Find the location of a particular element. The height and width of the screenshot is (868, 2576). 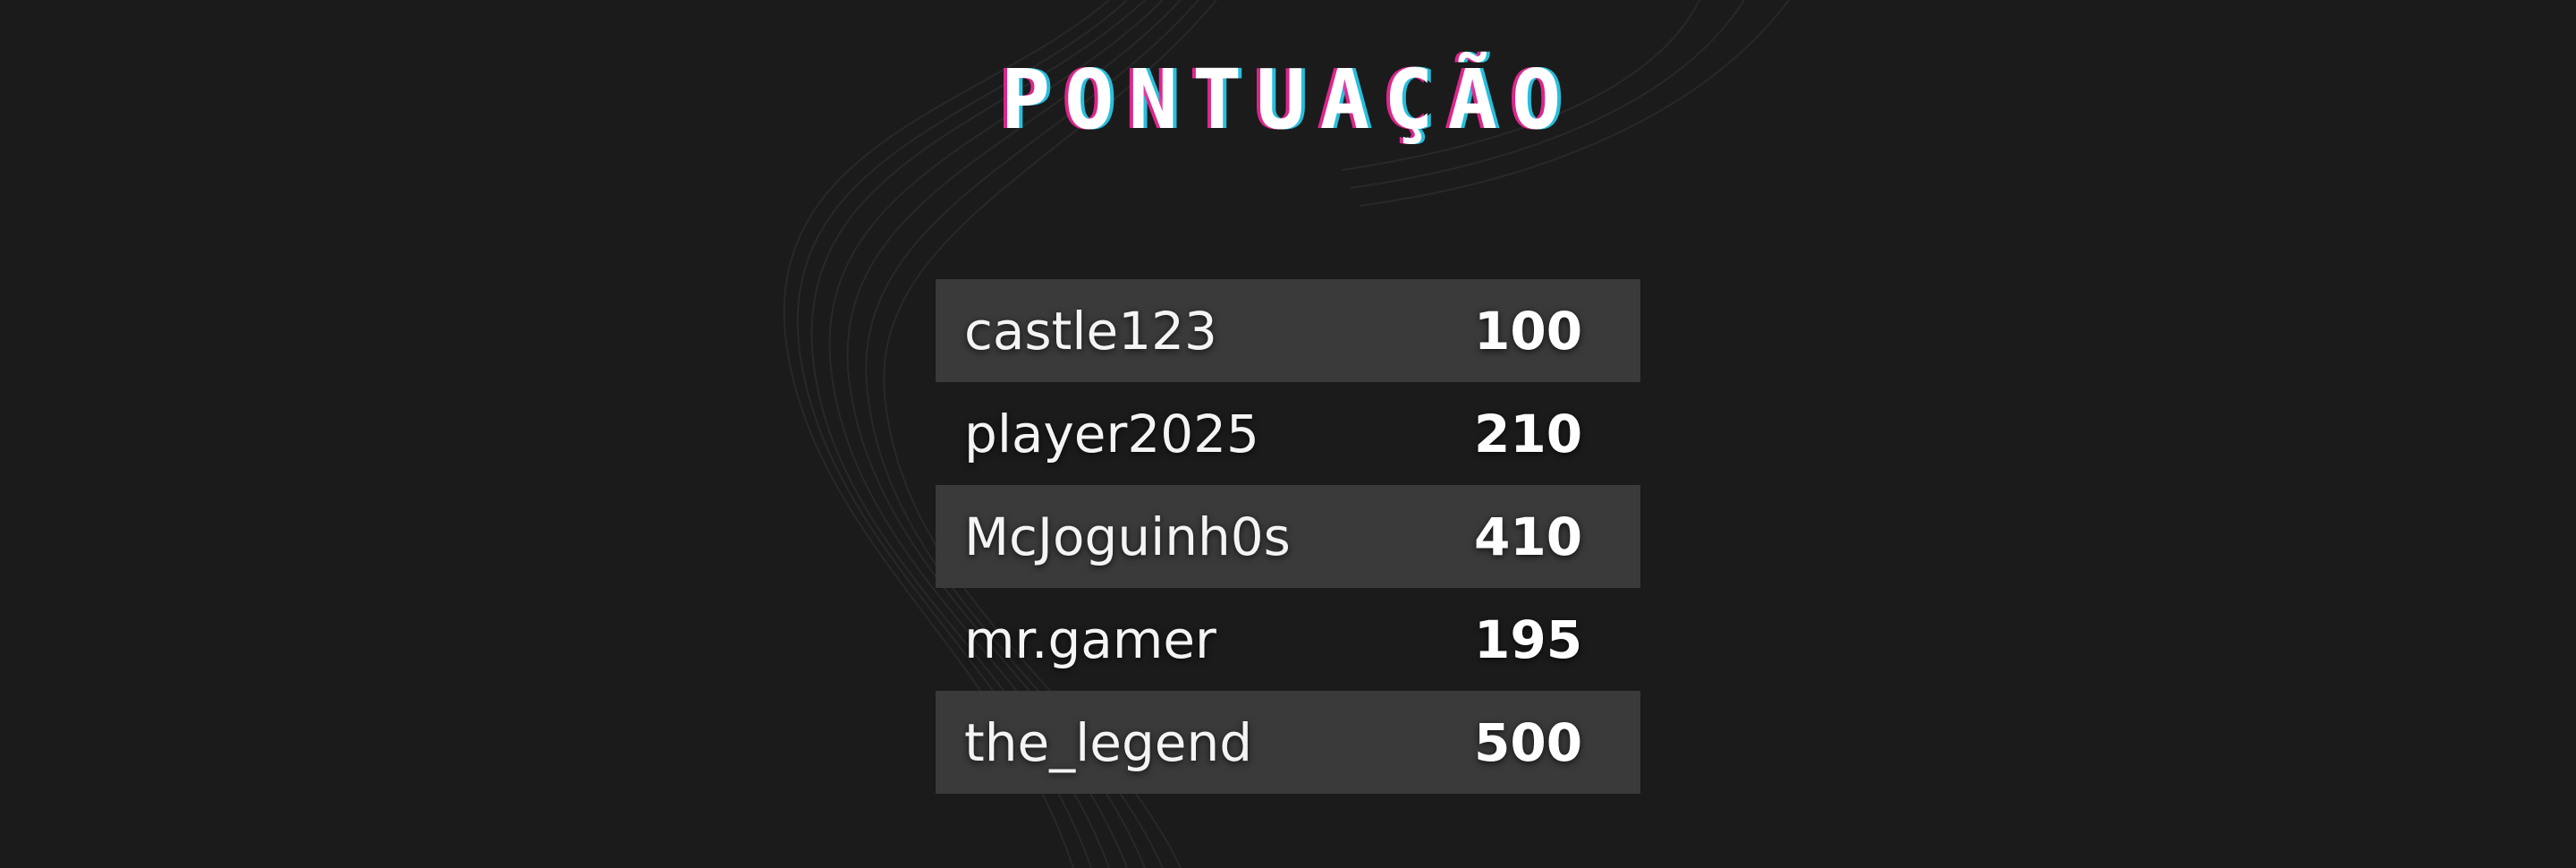

player-name: mr.gamer is located at coordinates (1090, 639).